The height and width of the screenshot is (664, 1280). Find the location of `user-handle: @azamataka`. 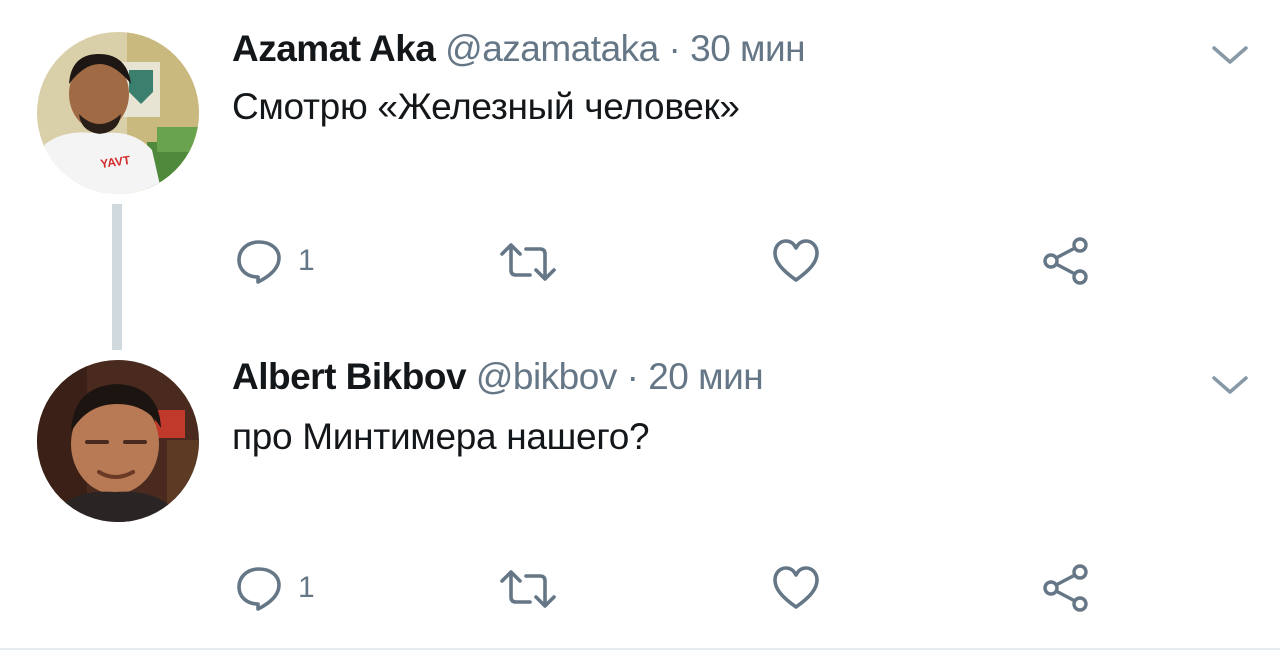

user-handle: @azamataka is located at coordinates (552, 48).